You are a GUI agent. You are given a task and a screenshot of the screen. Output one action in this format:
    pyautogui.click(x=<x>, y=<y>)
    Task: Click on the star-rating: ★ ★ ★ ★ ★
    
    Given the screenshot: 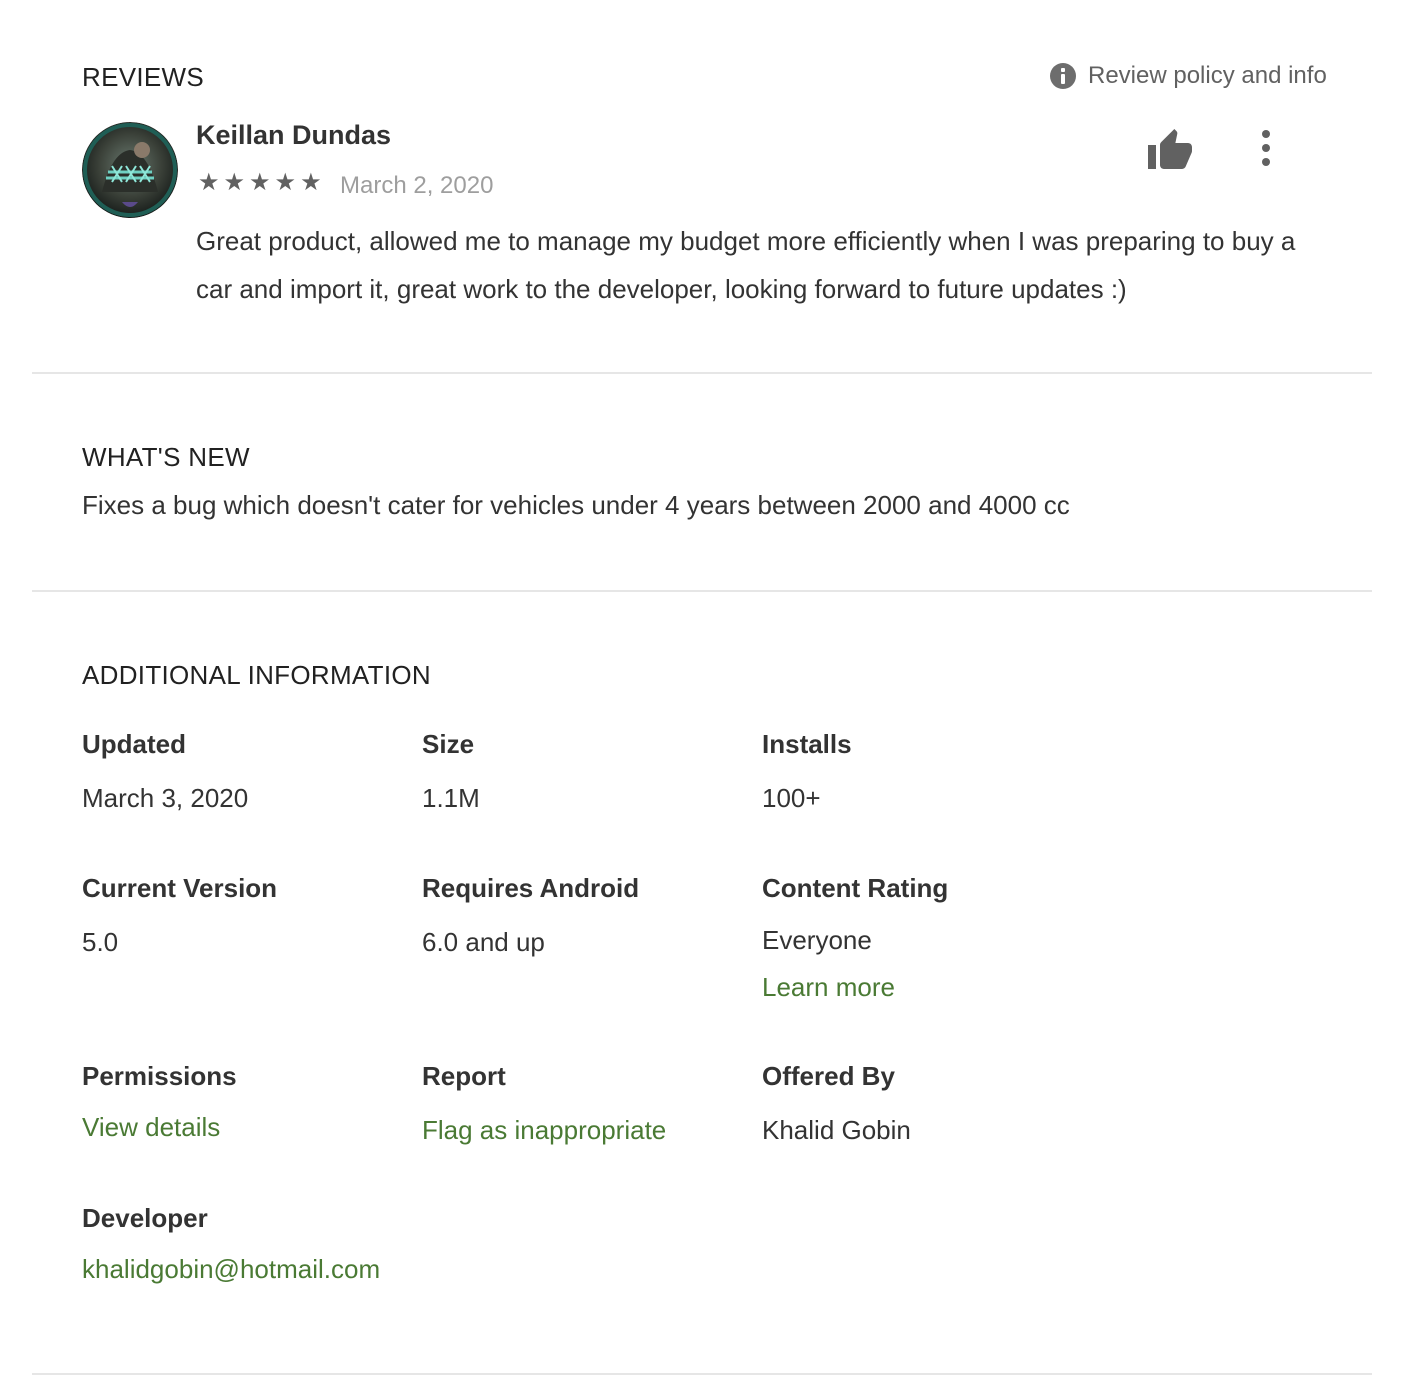 What is the action you would take?
    pyautogui.click(x=260, y=183)
    